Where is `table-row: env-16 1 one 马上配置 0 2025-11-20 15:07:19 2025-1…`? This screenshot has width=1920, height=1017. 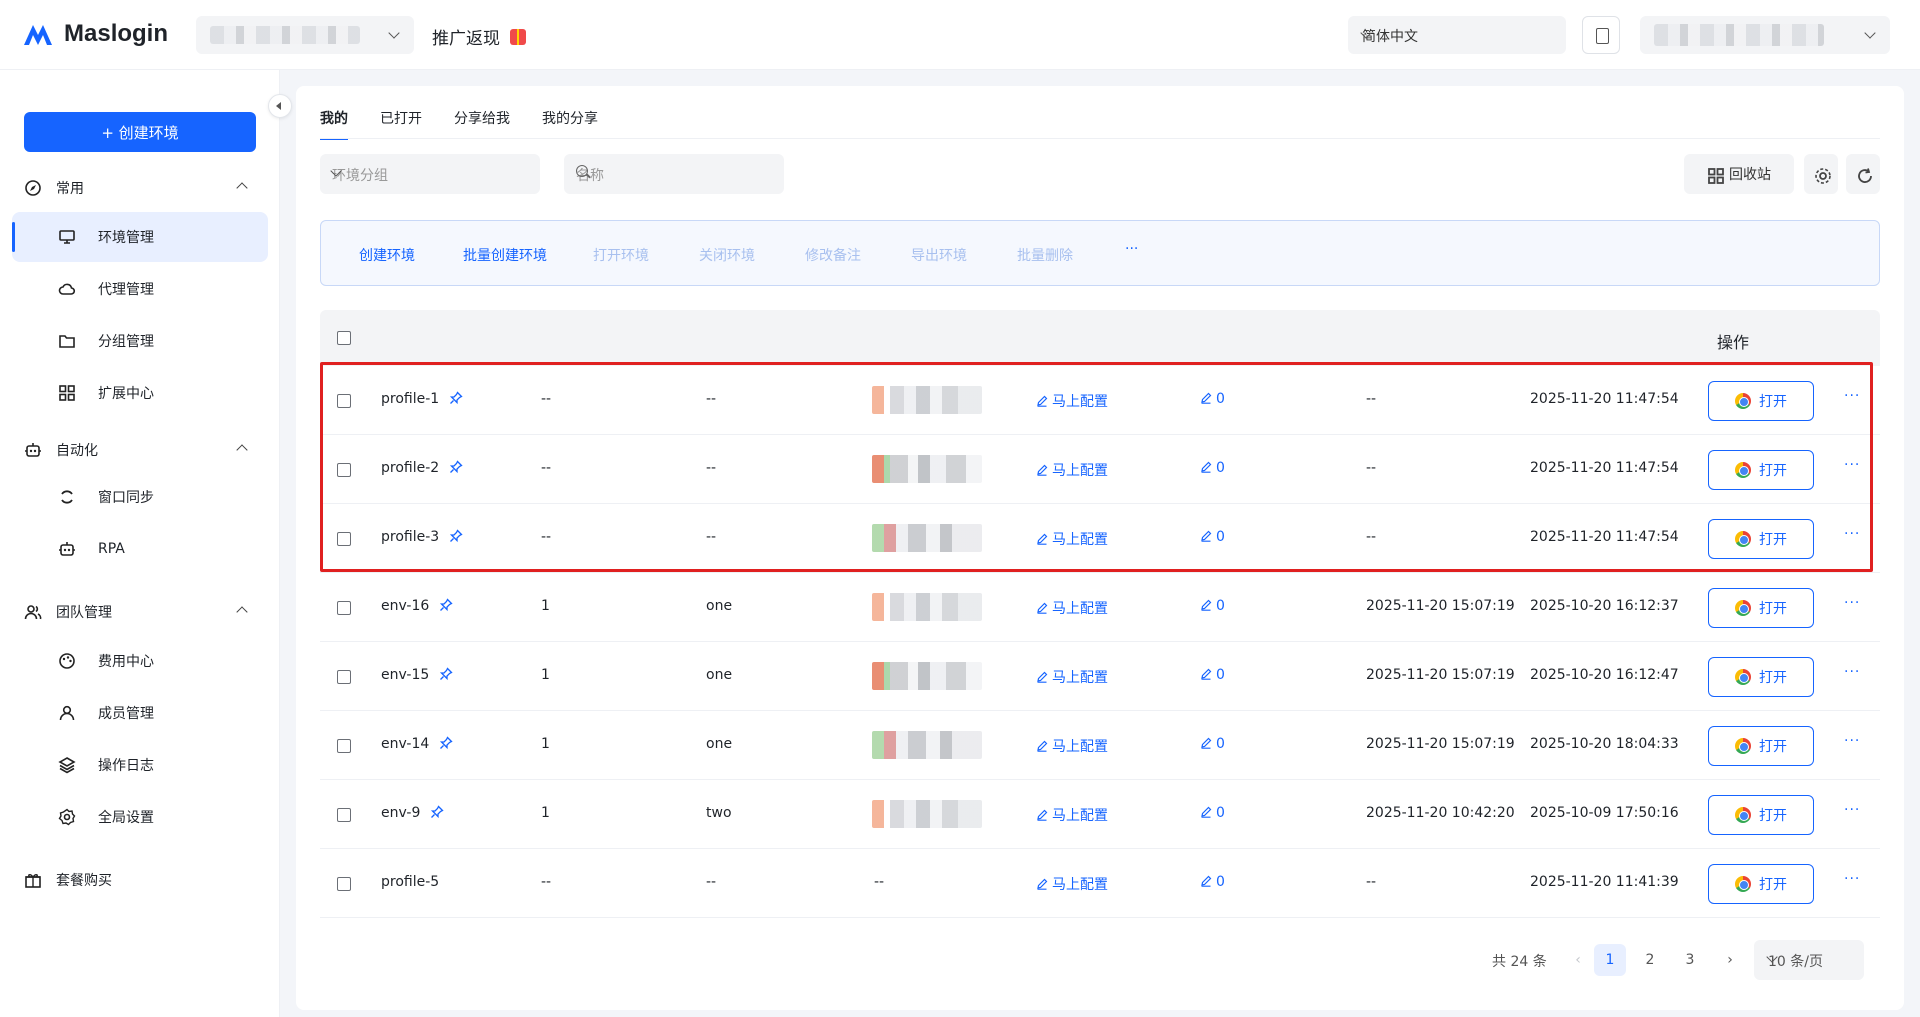
table-row: env-16 1 one 马上配置 0 2025-11-20 15:07:19 2025-1… is located at coordinates (1100, 607).